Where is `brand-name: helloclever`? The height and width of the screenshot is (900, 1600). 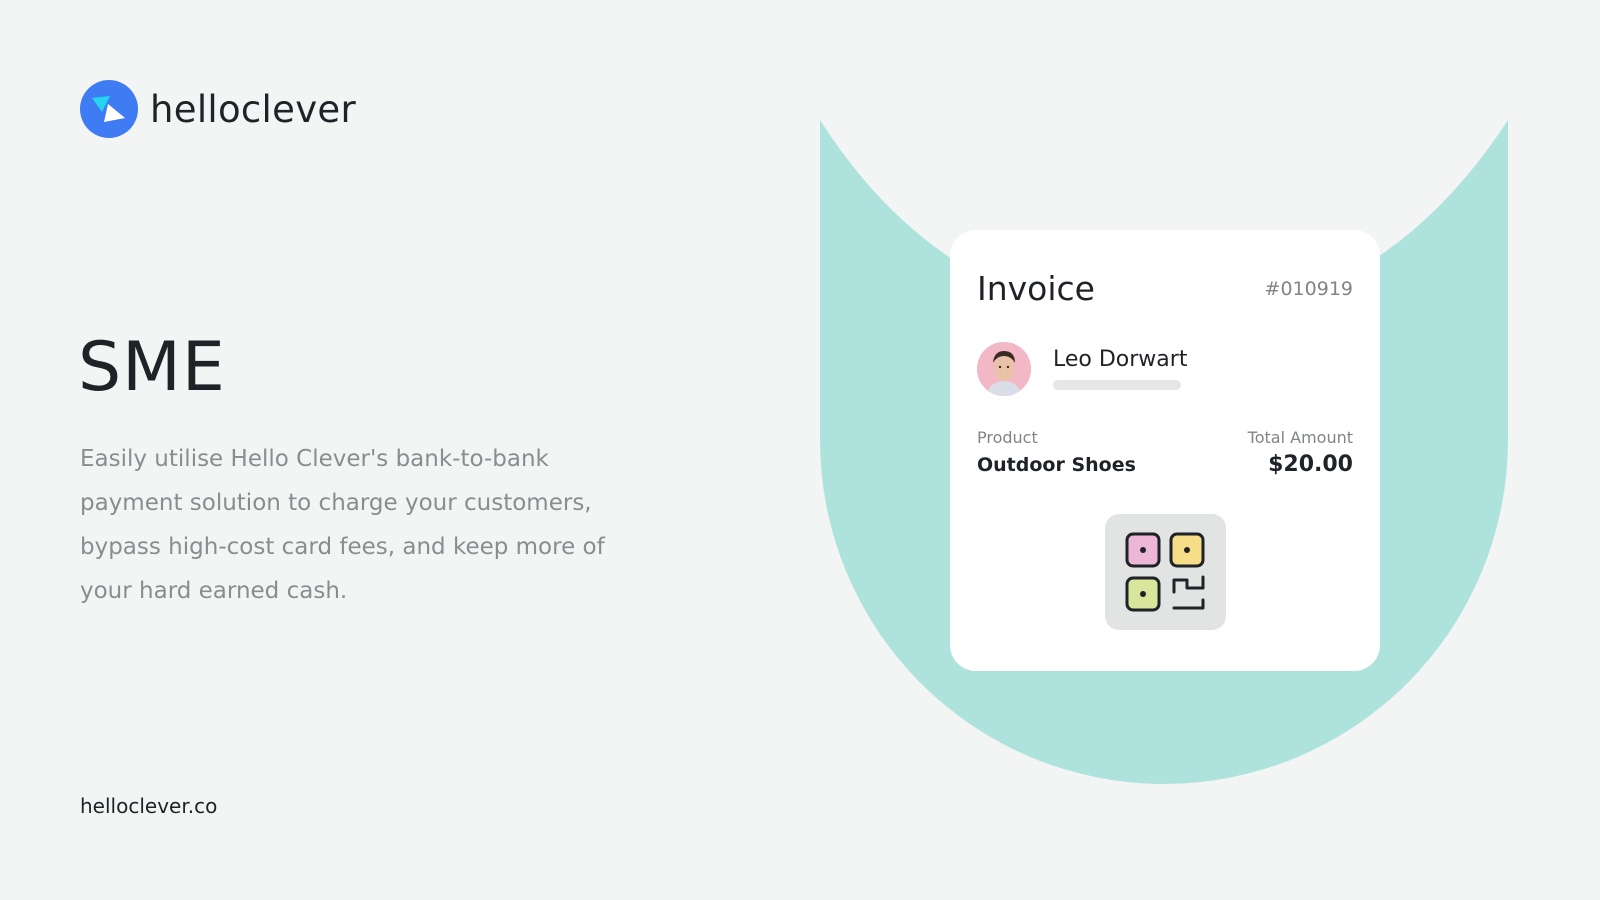
brand-name: helloclever is located at coordinates (253, 109).